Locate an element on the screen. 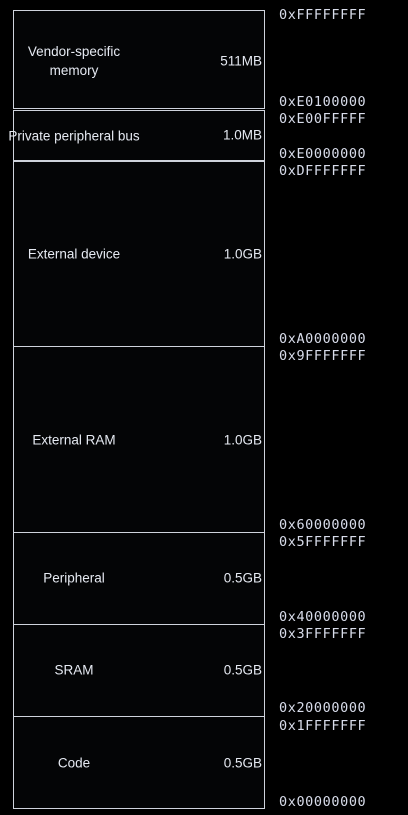 The width and height of the screenshot is (408, 815). address-end-label: 0x3FFFFFFF is located at coordinates (323, 634).